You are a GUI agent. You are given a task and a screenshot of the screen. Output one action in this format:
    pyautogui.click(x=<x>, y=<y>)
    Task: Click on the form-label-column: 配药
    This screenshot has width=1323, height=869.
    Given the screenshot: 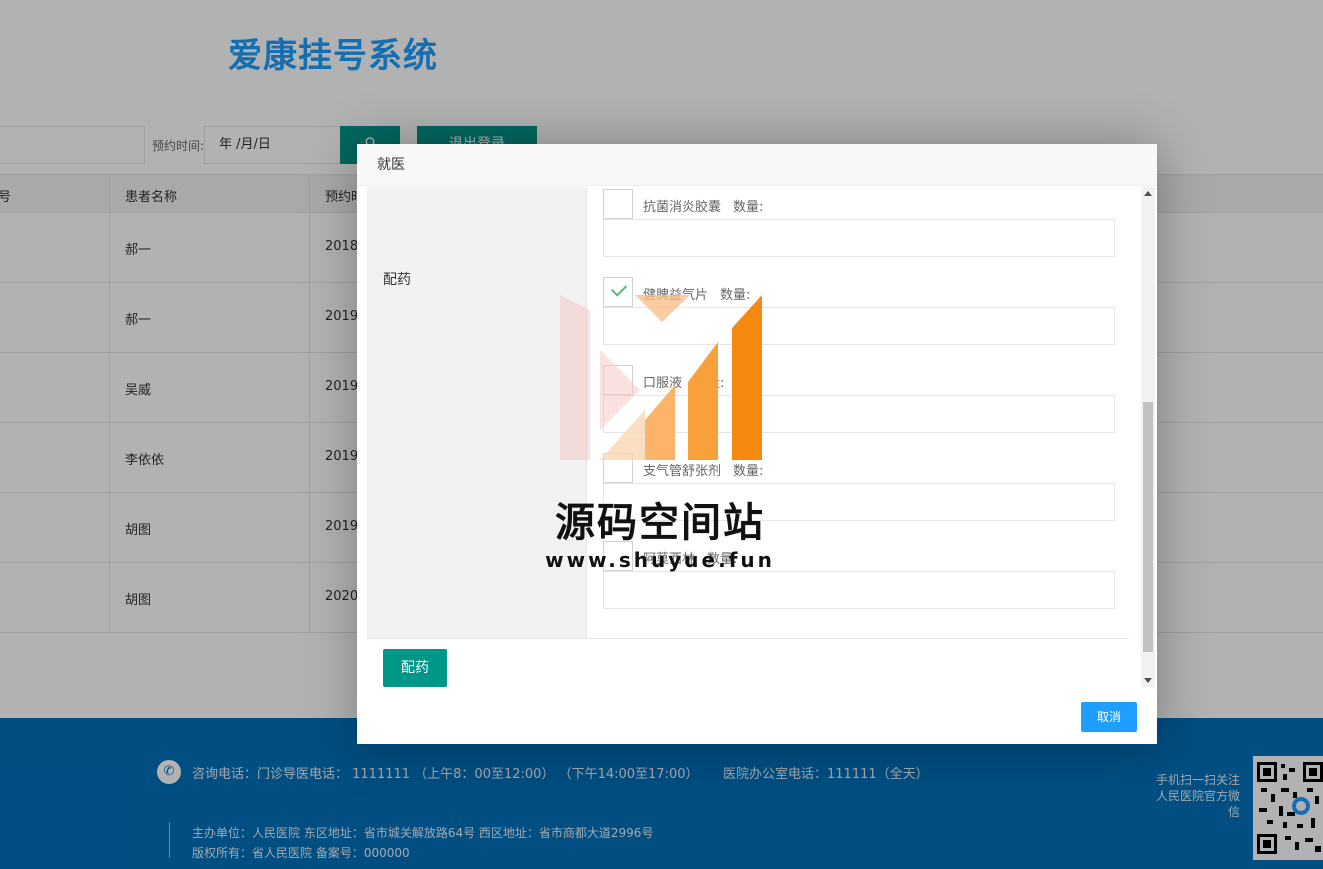 What is the action you would take?
    pyautogui.click(x=477, y=412)
    